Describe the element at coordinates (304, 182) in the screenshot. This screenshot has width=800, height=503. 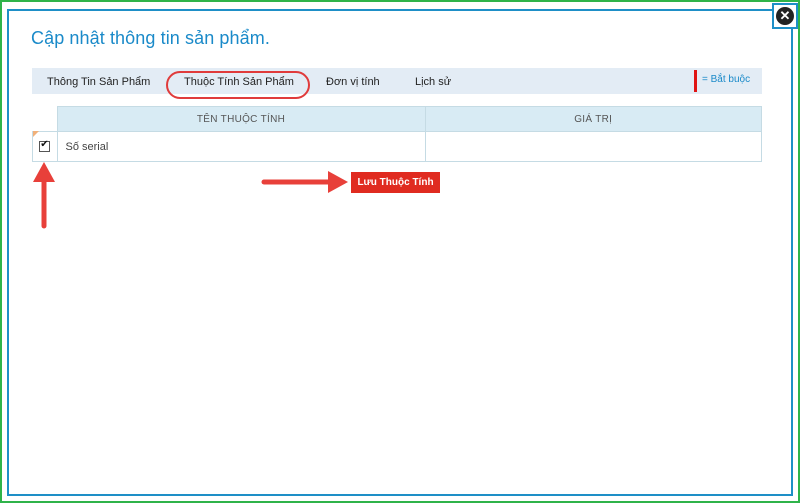
I see `arrow-right-annotation` at that location.